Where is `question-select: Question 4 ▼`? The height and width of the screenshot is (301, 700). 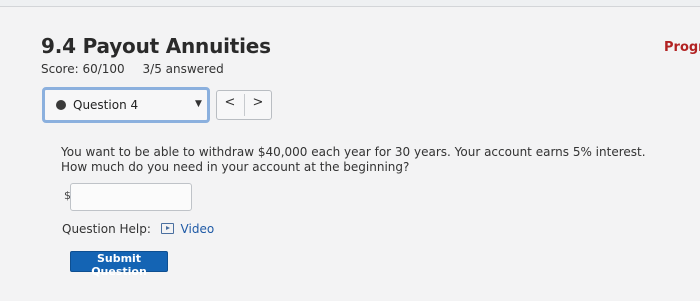 question-select: Question 4 ▼ is located at coordinates (126, 105).